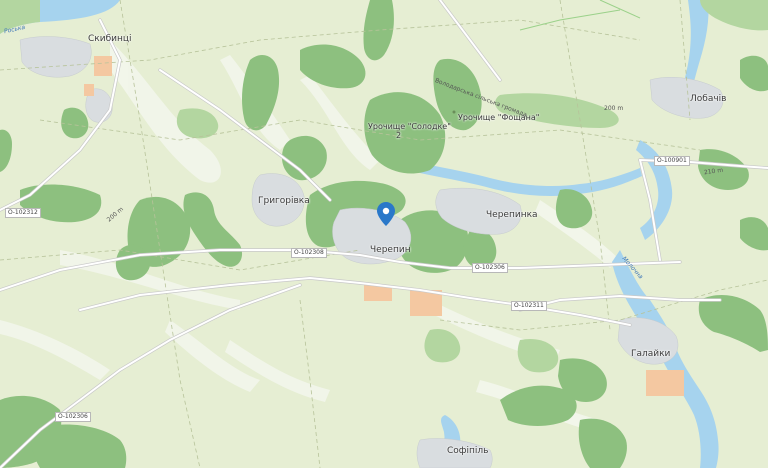 The image size is (768, 468). Describe the element at coordinates (708, 99) in the screenshot. I see `place-lobachiv: Лобачів` at that location.